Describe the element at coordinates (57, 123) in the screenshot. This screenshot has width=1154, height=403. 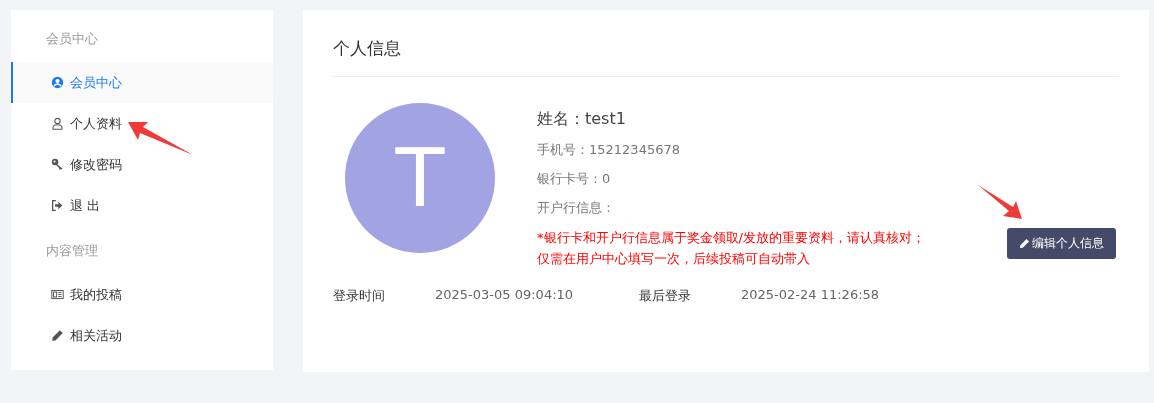
I see `user-icon` at that location.